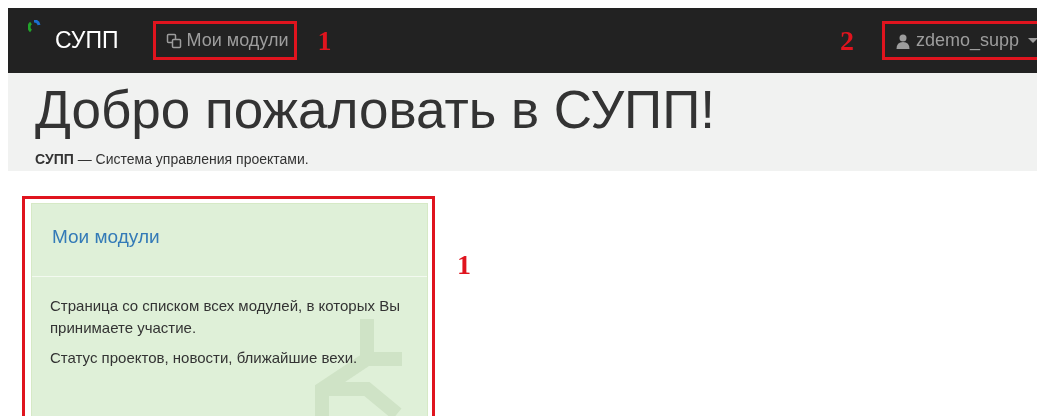 This screenshot has height=416, width=1037. What do you see at coordinates (204, 358) in the screenshot?
I see `card-text: Статус проектов, новости, ближайшие вехи.` at bounding box center [204, 358].